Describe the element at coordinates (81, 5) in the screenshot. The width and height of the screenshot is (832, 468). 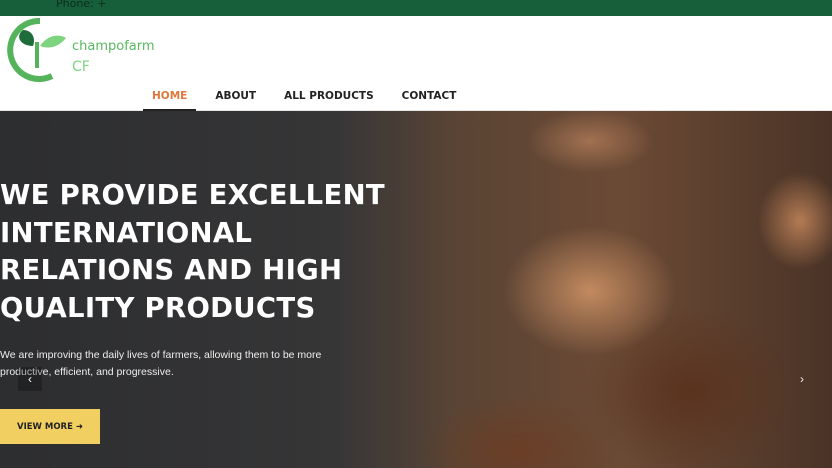
I see `topbar-phone: Phone: +` at that location.